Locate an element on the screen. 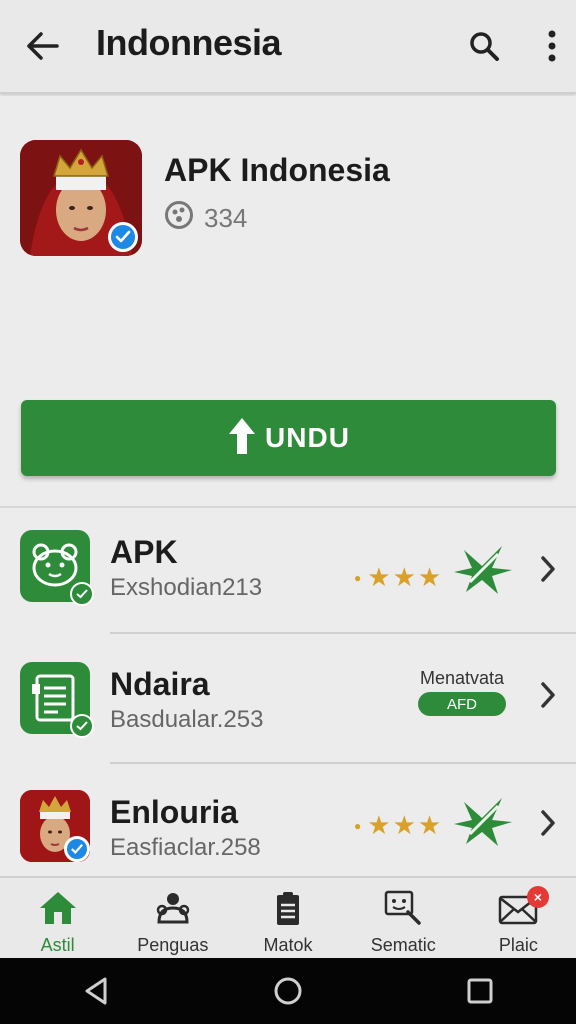 The height and width of the screenshot is (1024, 576). search-icon is located at coordinates (484, 46).